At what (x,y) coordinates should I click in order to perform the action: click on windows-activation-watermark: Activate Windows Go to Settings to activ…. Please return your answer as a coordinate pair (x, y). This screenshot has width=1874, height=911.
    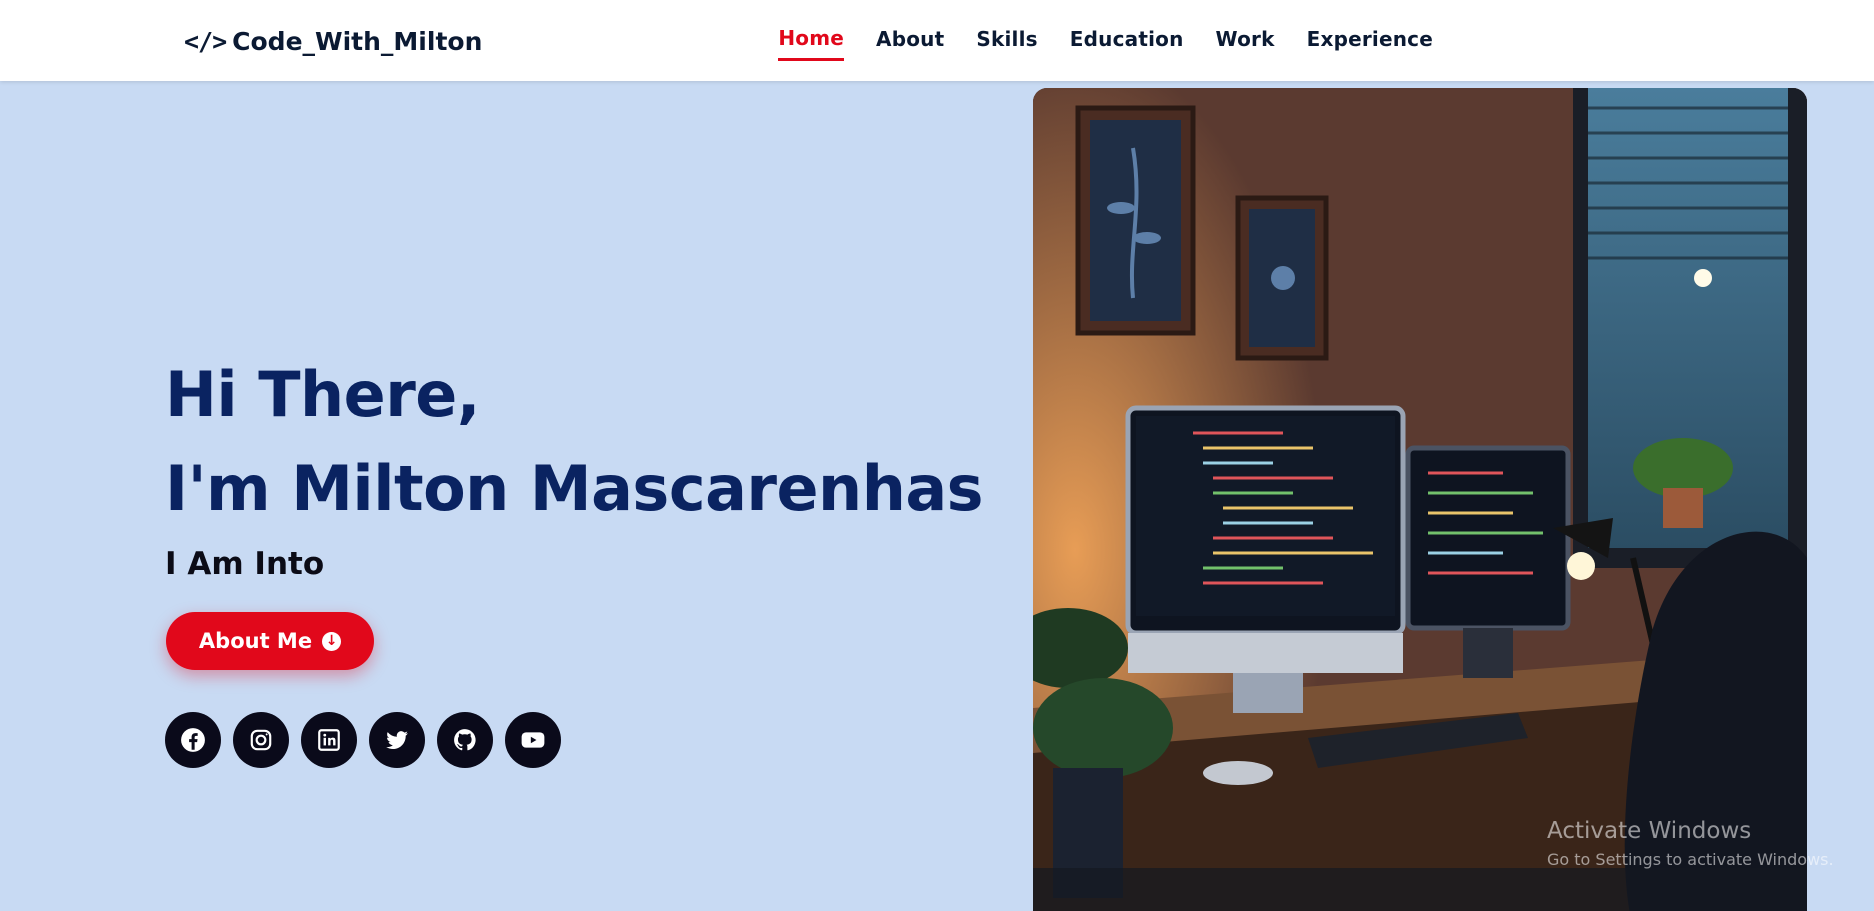
    Looking at the image, I should click on (1690, 843).